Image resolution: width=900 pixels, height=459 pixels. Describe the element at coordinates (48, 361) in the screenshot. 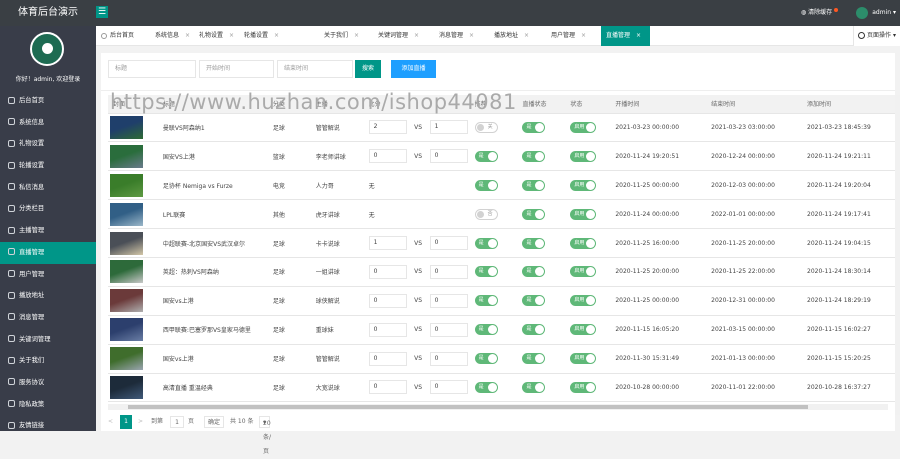

I see `sidebar-item-12: 关于我们` at that location.